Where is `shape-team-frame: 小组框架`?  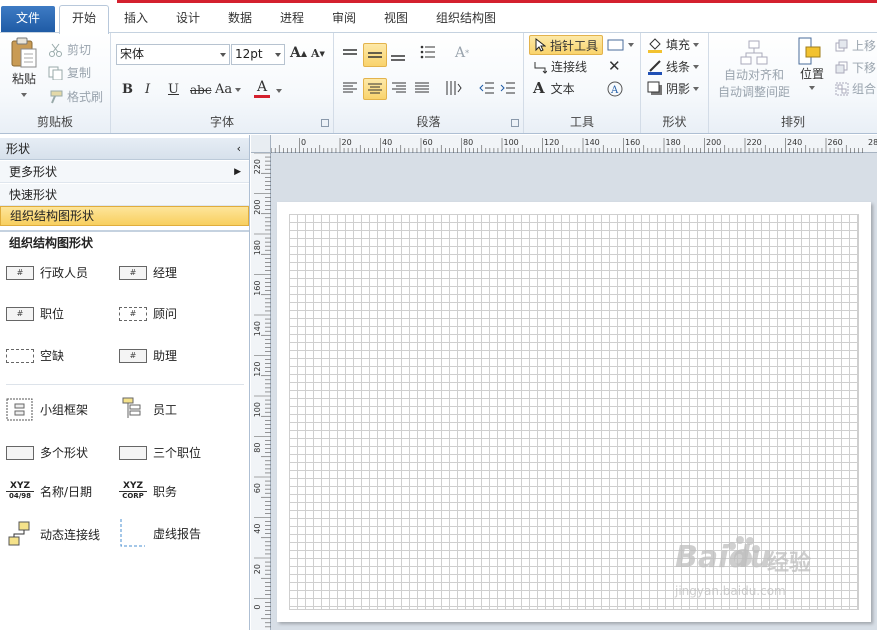
shape-team-frame: 小组框架 is located at coordinates (47, 409).